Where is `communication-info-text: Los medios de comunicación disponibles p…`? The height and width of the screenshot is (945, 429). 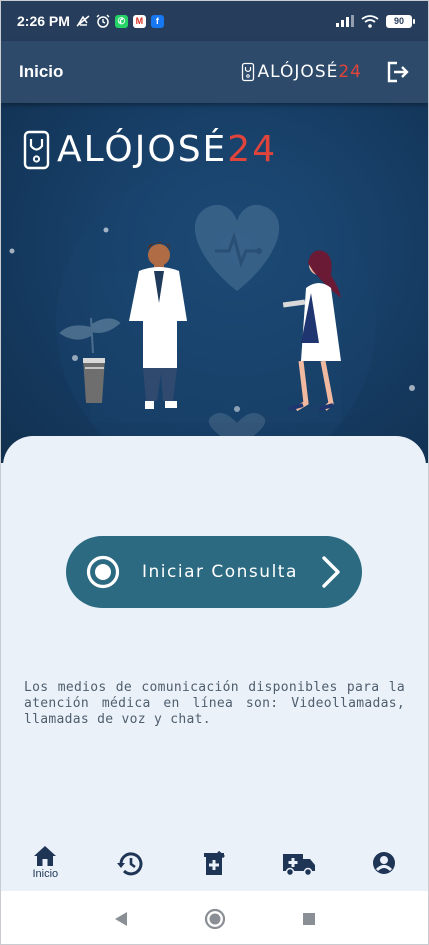 communication-info-text: Los medios de comunicación disponibles p… is located at coordinates (214, 703).